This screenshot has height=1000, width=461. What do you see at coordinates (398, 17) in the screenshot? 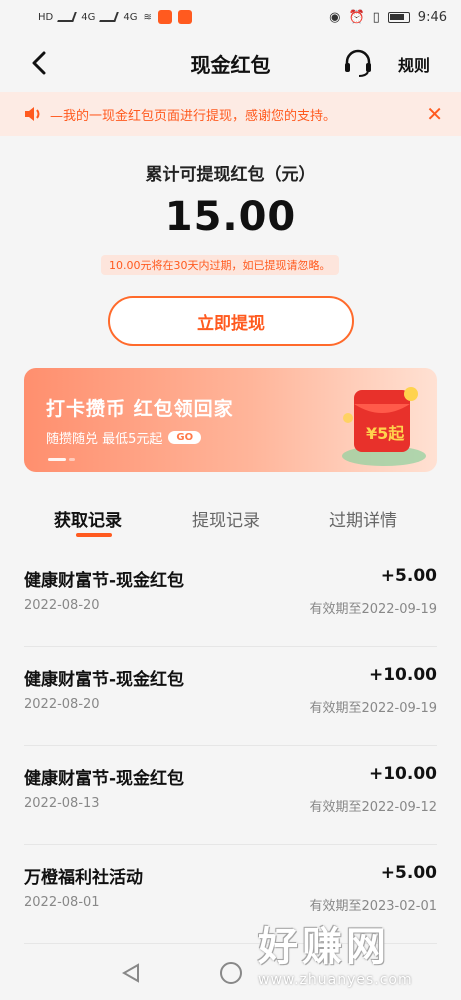
I see `battery-icon` at bounding box center [398, 17].